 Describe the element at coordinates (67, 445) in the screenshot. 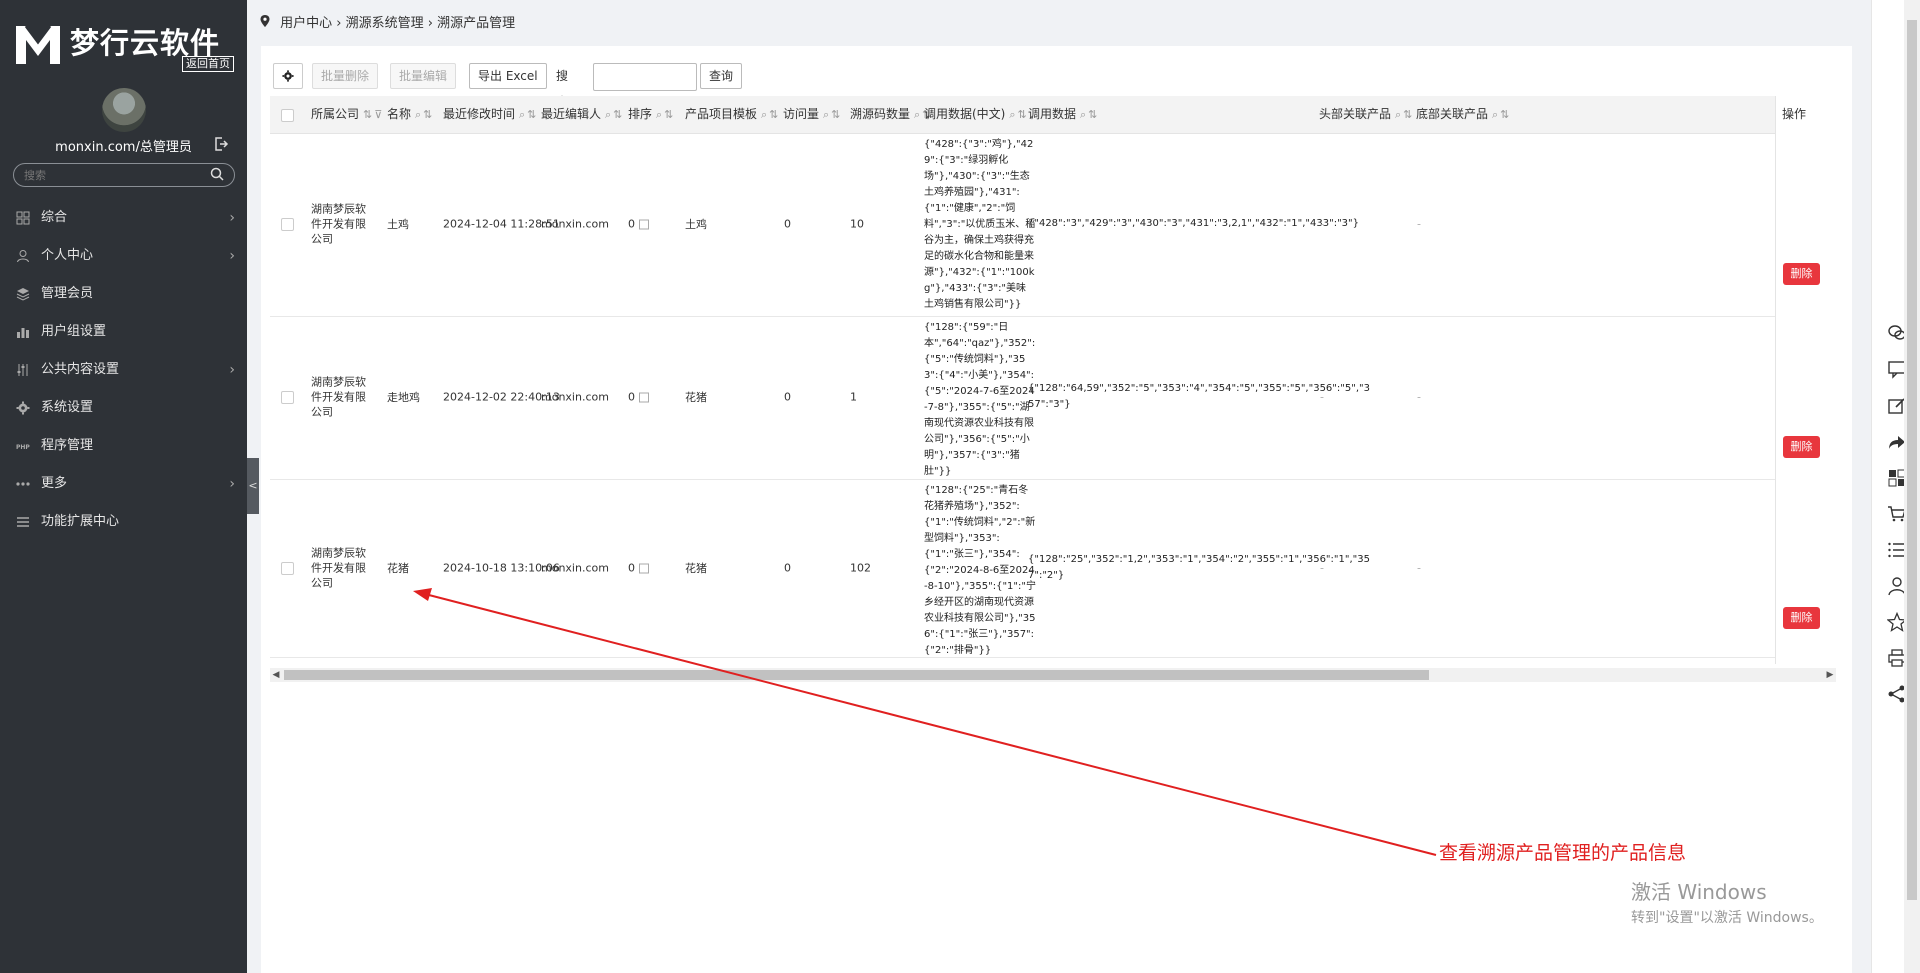

I see `sidebar-item-label: 程序管理` at that location.